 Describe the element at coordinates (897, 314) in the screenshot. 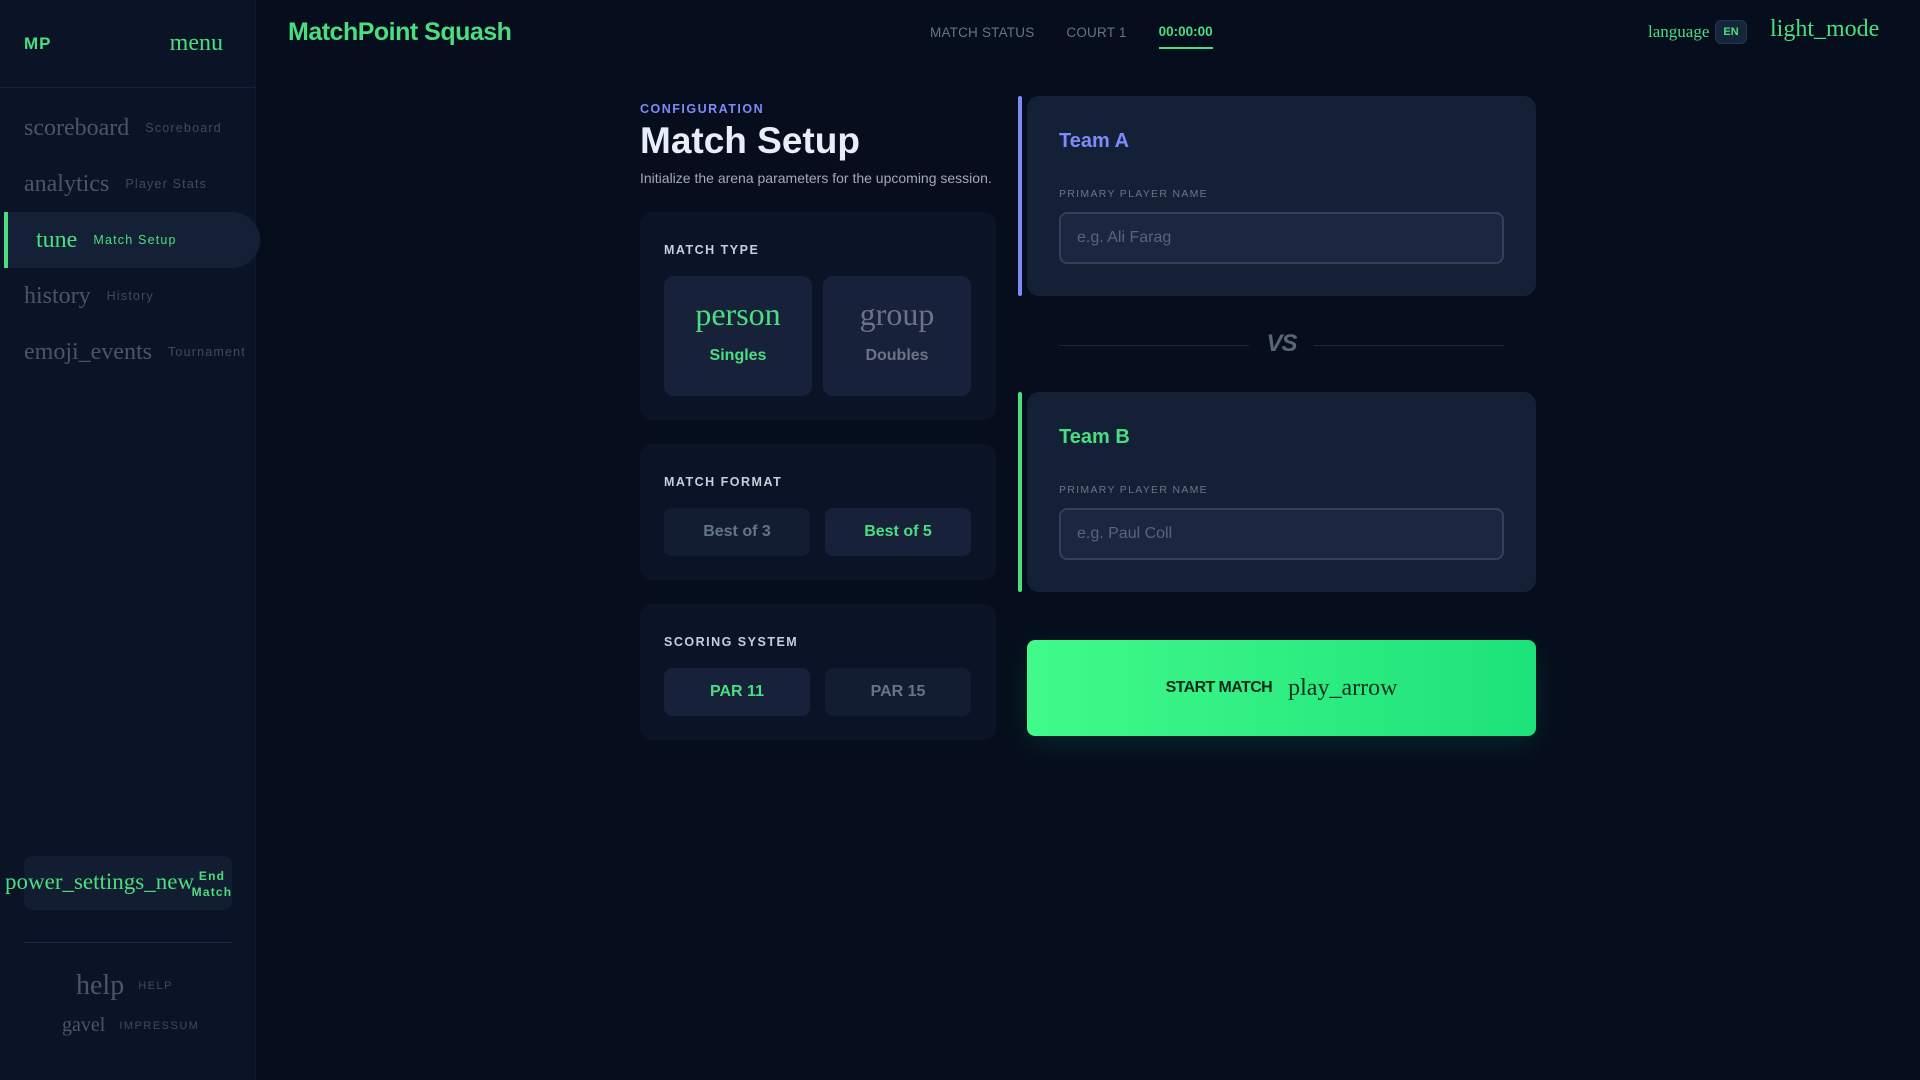

I see `group-icon: group` at that location.